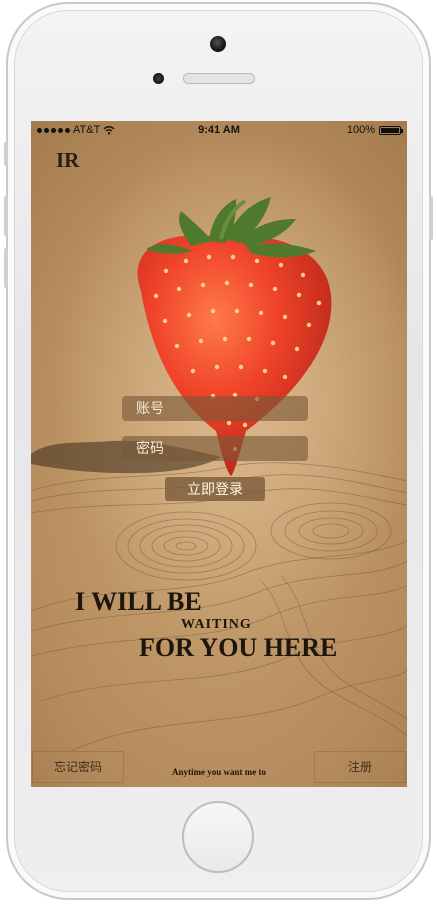  I want to click on account-input, so click(215, 408).